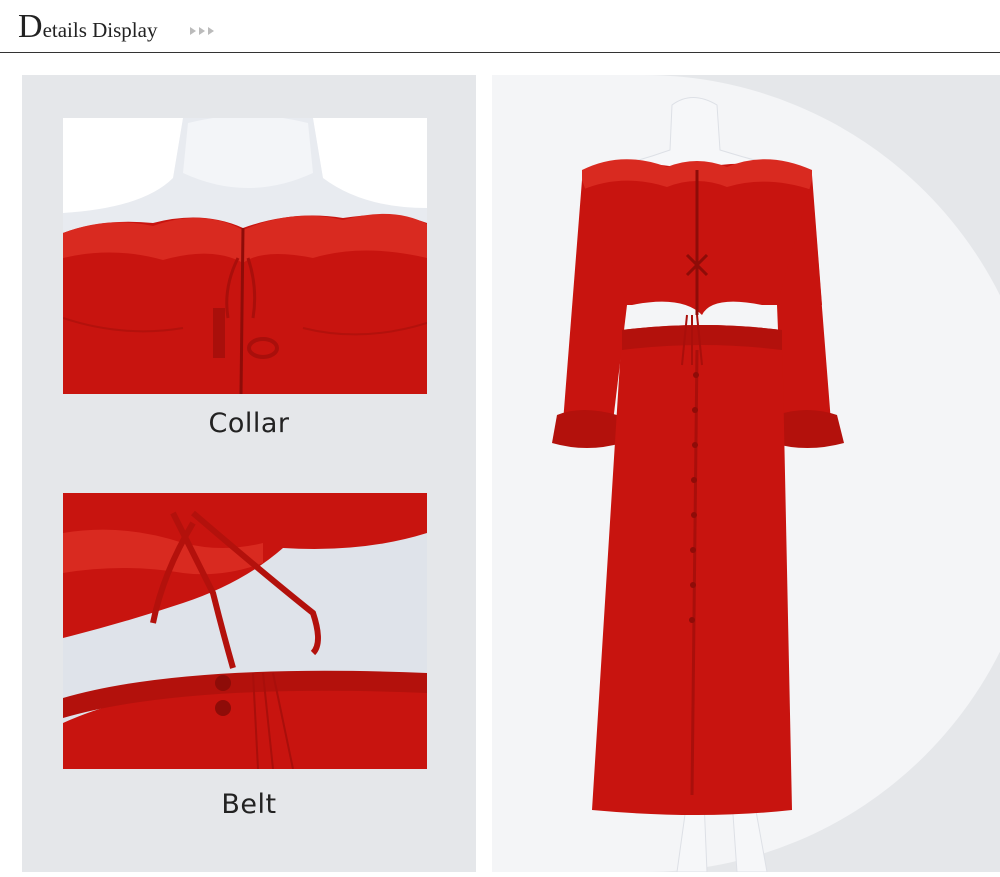 This screenshot has width=1000, height=877. What do you see at coordinates (245, 256) in the screenshot?
I see `collar-detail-photo` at bounding box center [245, 256].